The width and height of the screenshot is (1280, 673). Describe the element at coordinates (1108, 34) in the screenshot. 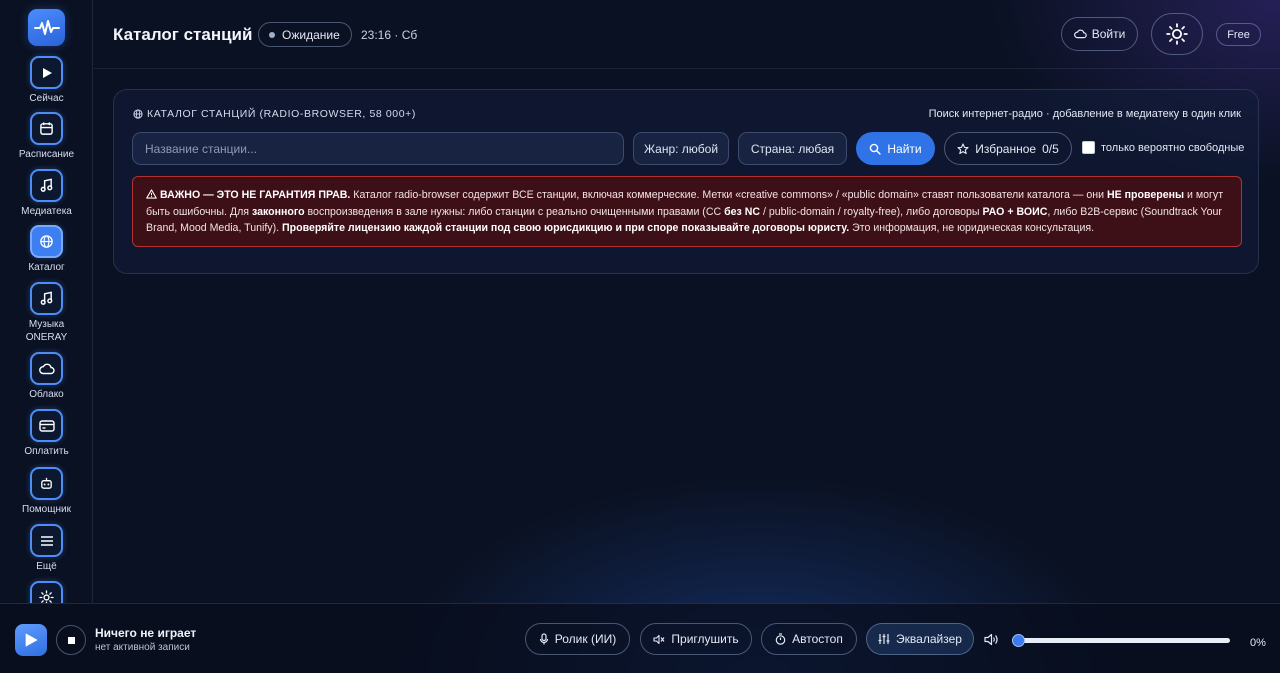

I see `login-label: Войти` at that location.